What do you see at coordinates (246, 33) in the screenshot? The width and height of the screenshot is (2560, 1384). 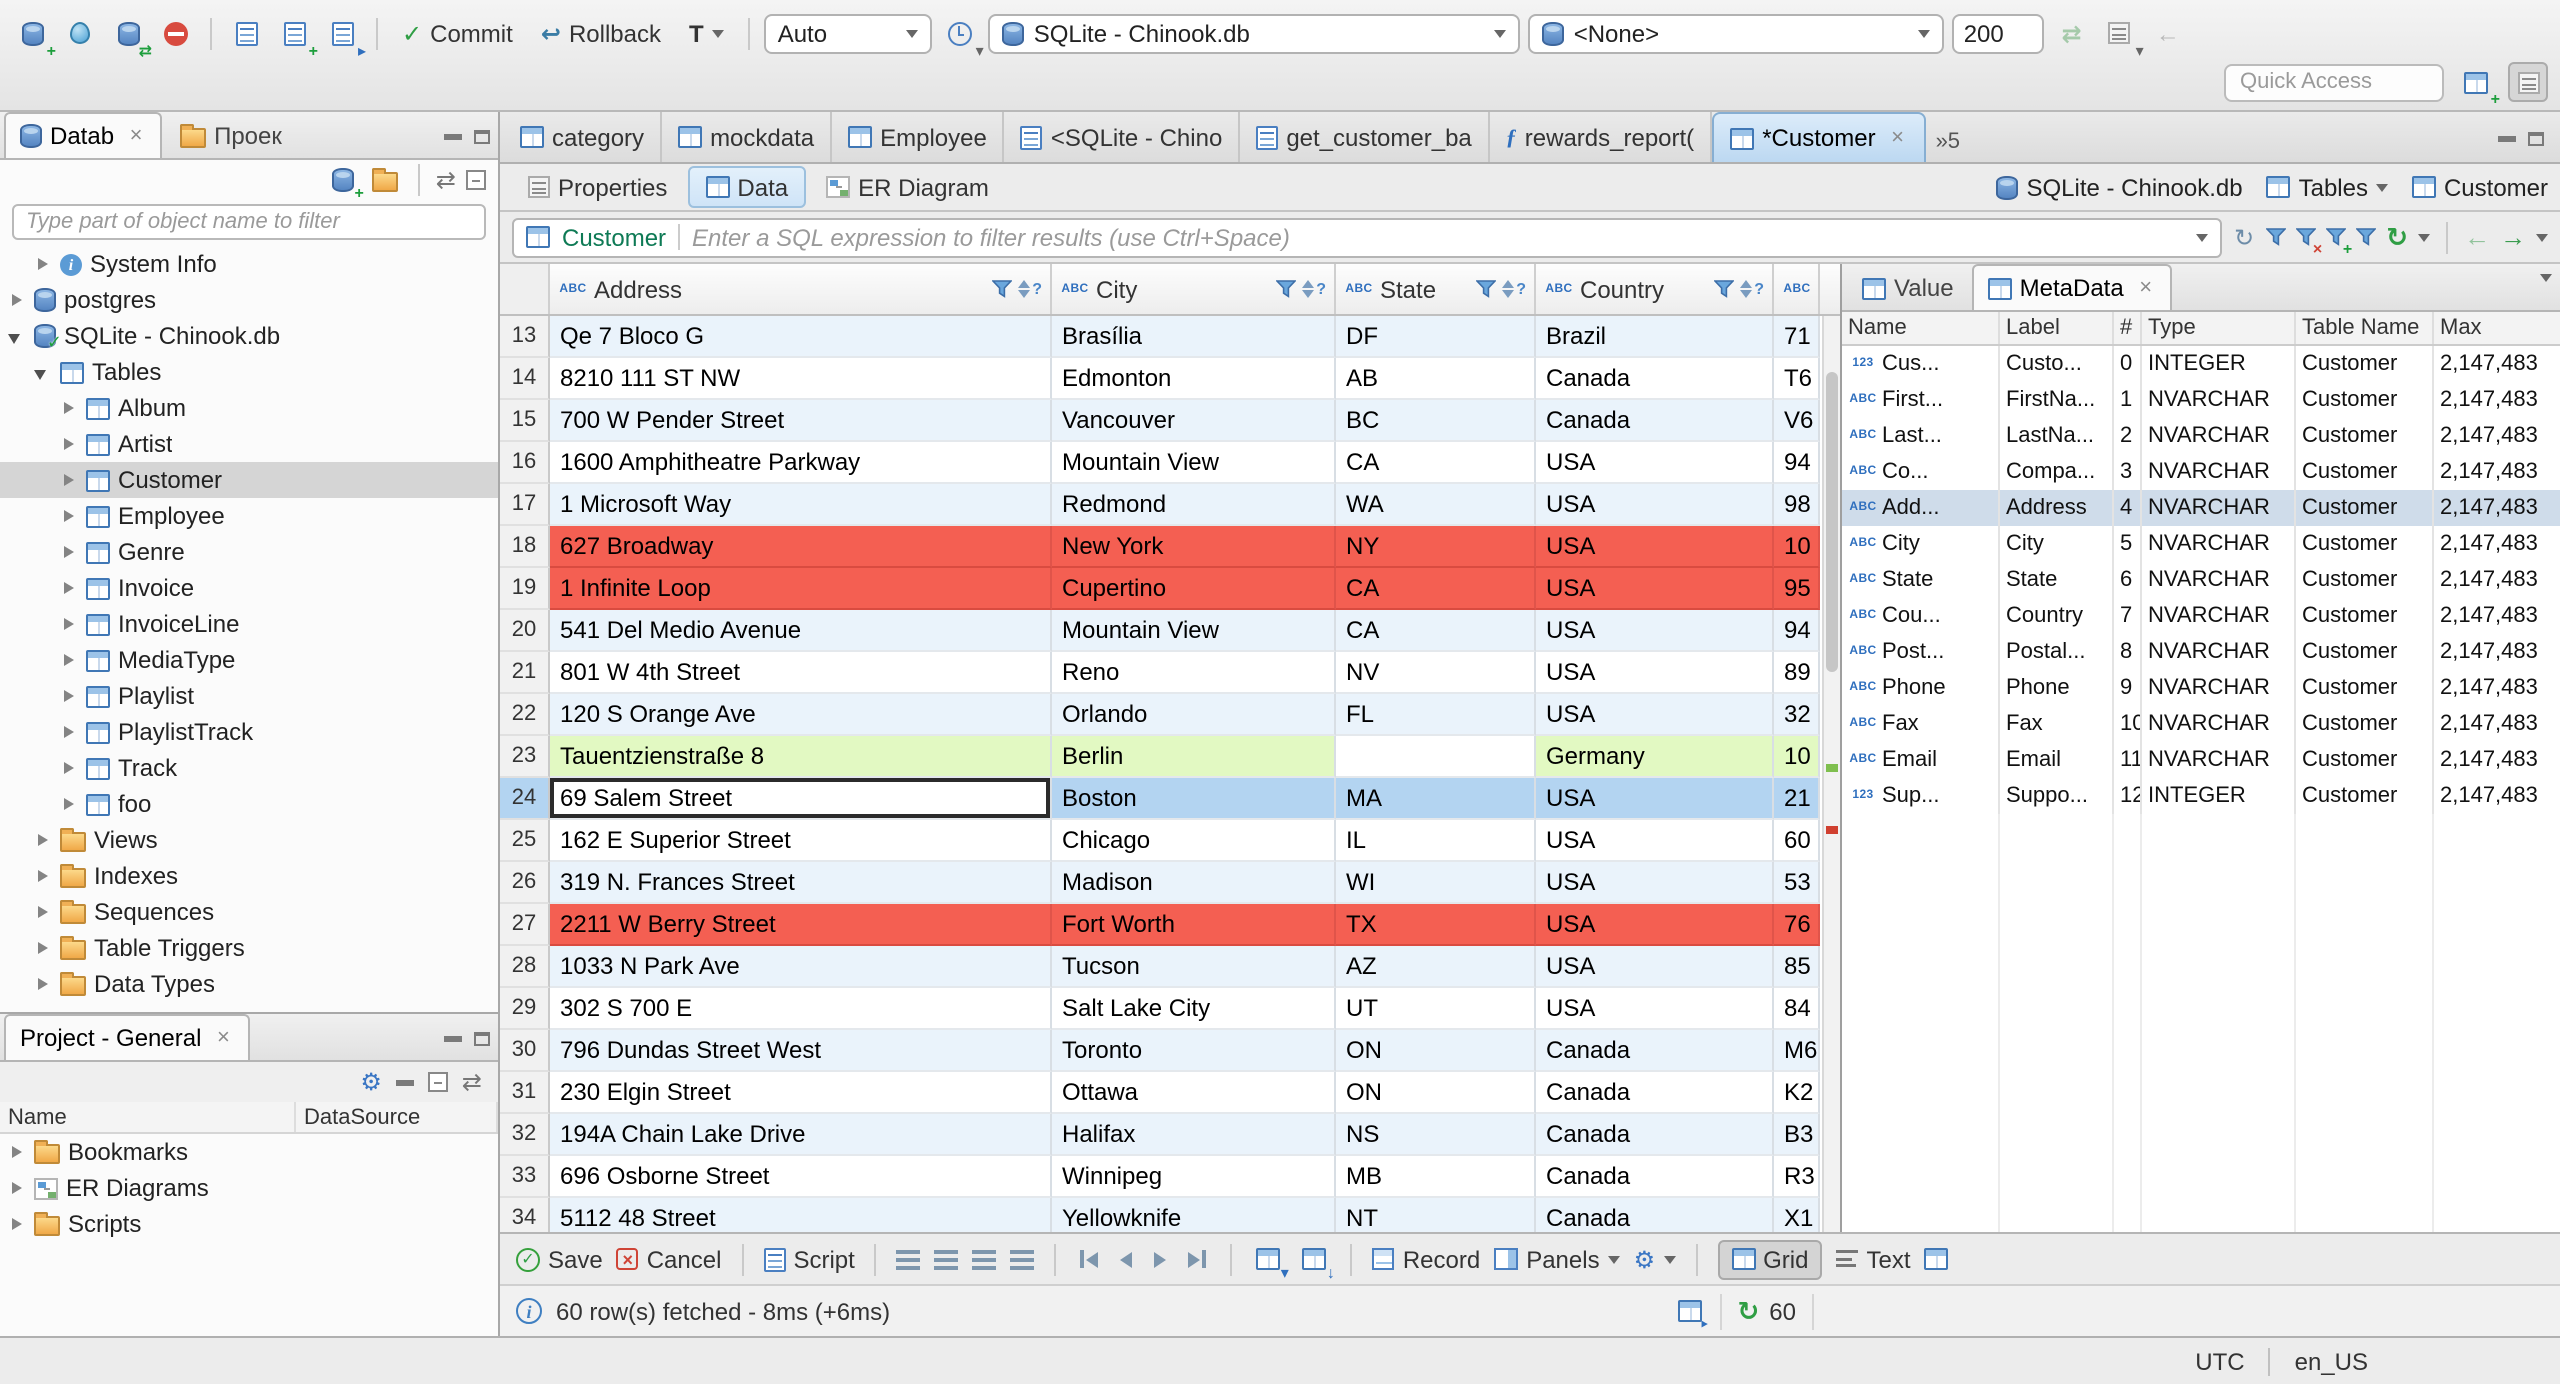 I see `sql-editor-icon` at bounding box center [246, 33].